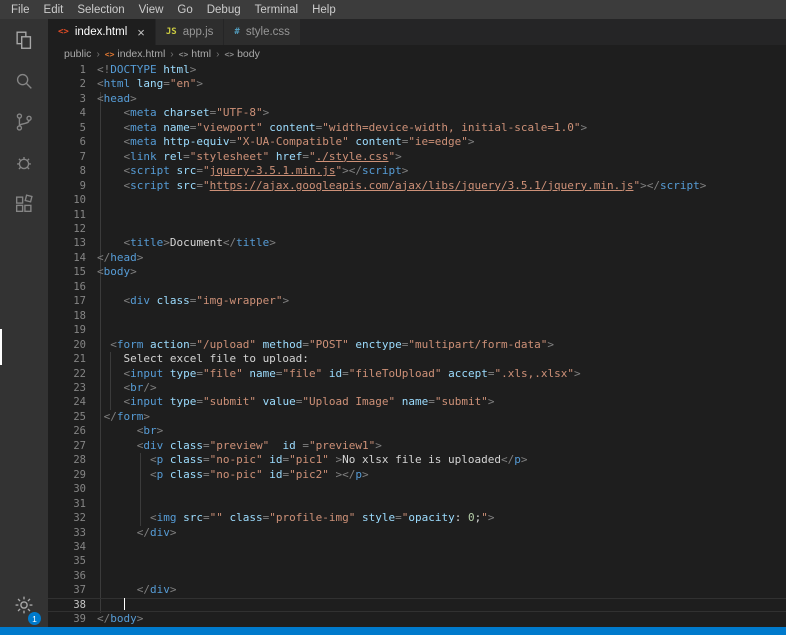 The image size is (786, 635). Describe the element at coordinates (417, 84) in the screenshot. I see `code-line-2: 2 <html lang="en">` at that location.